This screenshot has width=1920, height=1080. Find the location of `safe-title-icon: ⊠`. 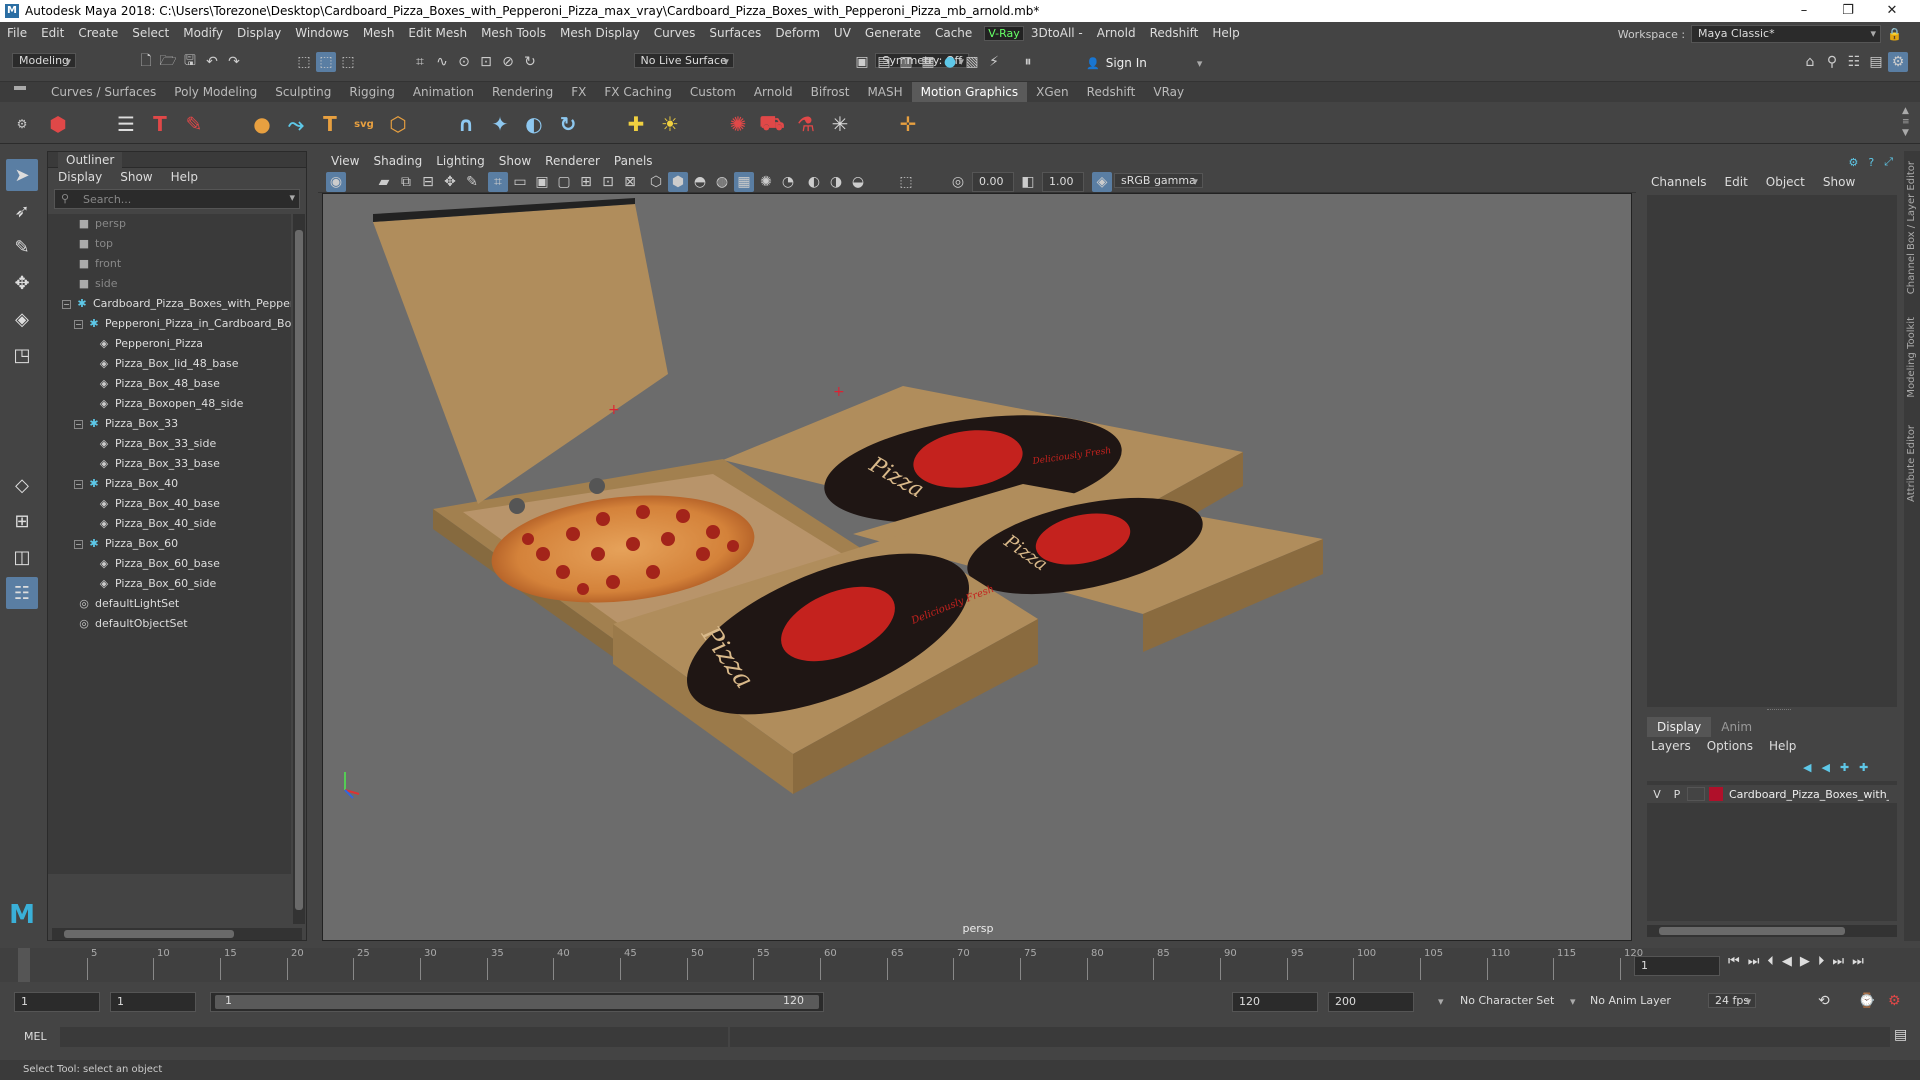

safe-title-icon: ⊠ is located at coordinates (630, 182).